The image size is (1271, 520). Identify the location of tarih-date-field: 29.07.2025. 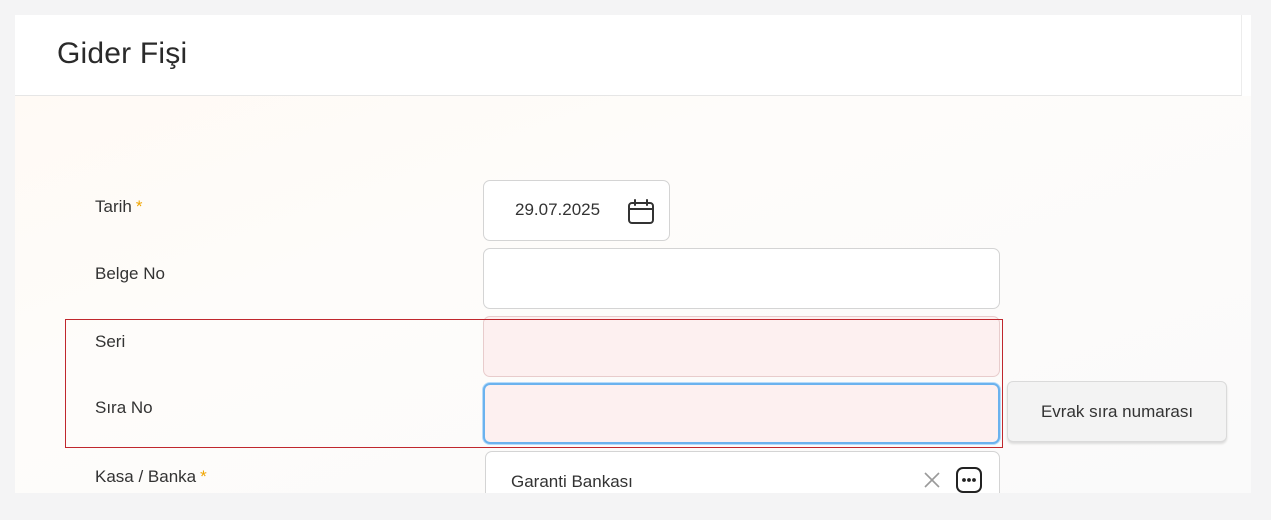
(576, 210).